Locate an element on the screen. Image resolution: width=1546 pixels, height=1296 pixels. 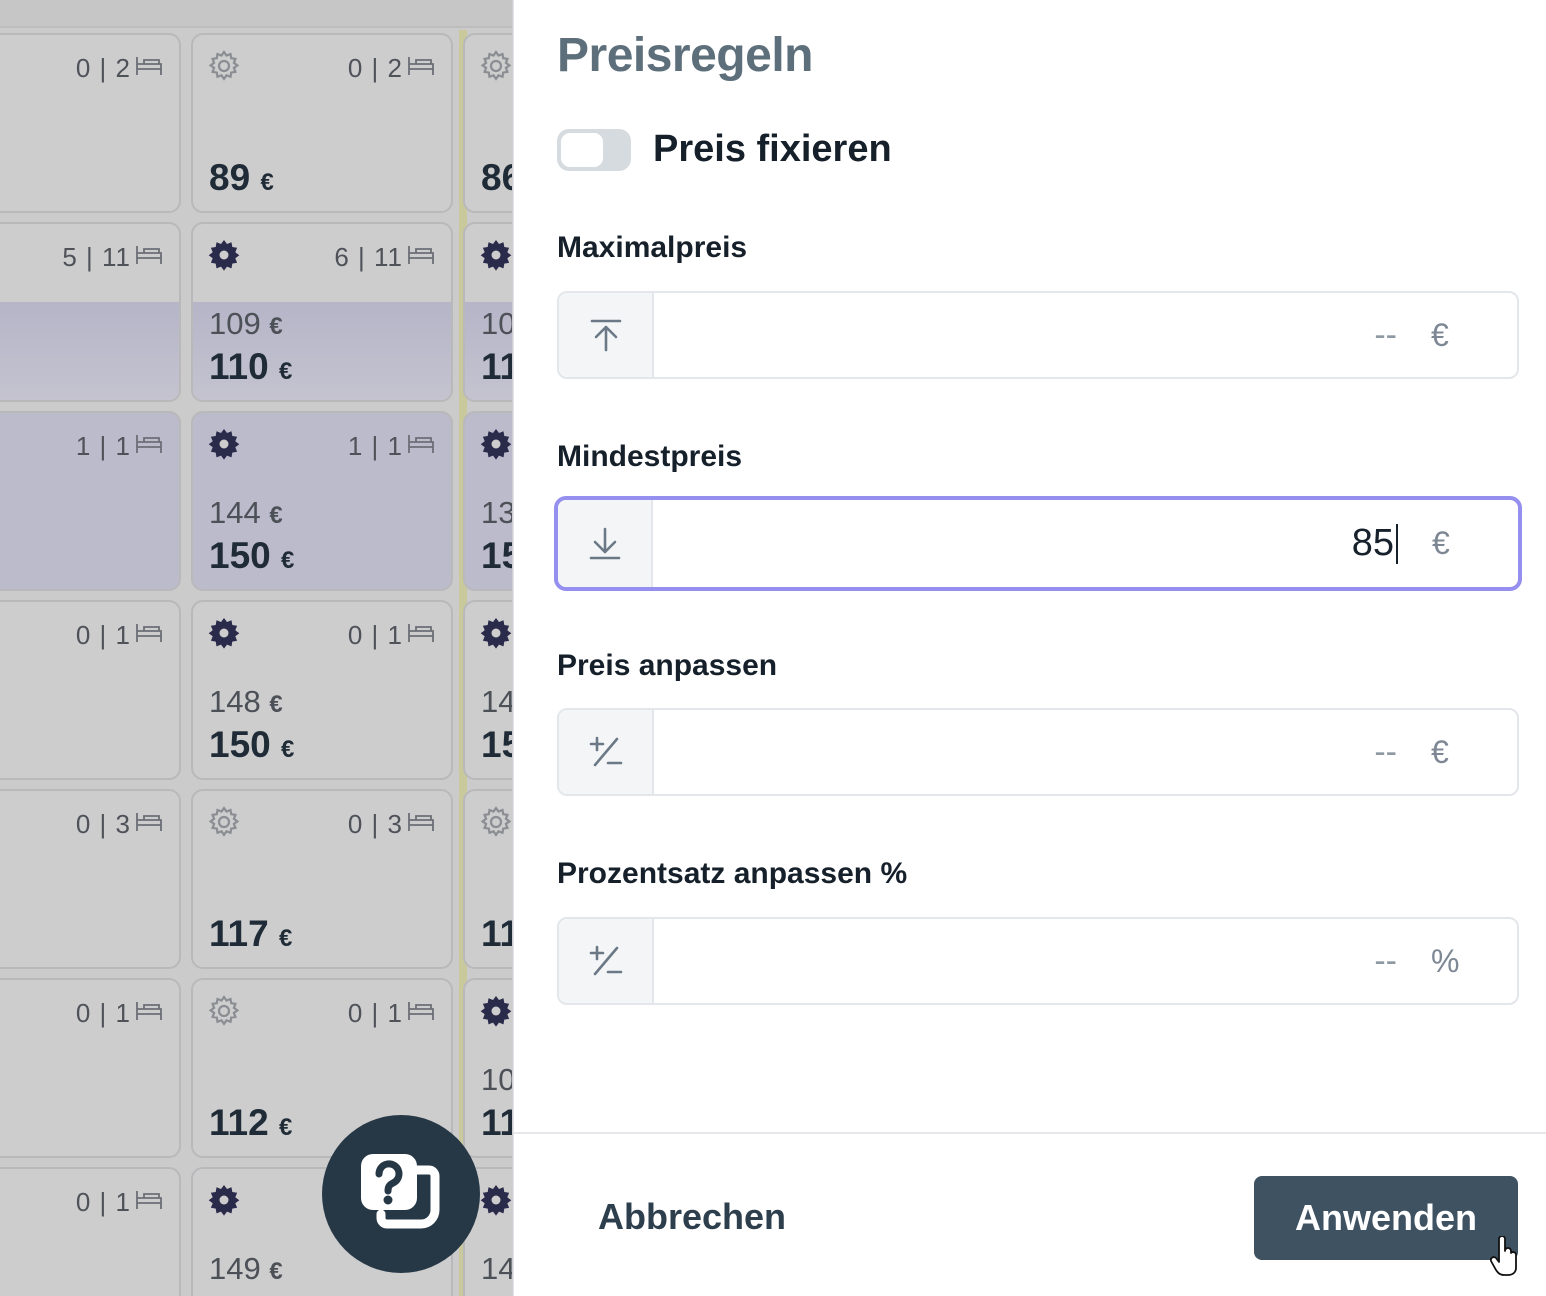
apply-button: Anwenden is located at coordinates (1386, 1218).